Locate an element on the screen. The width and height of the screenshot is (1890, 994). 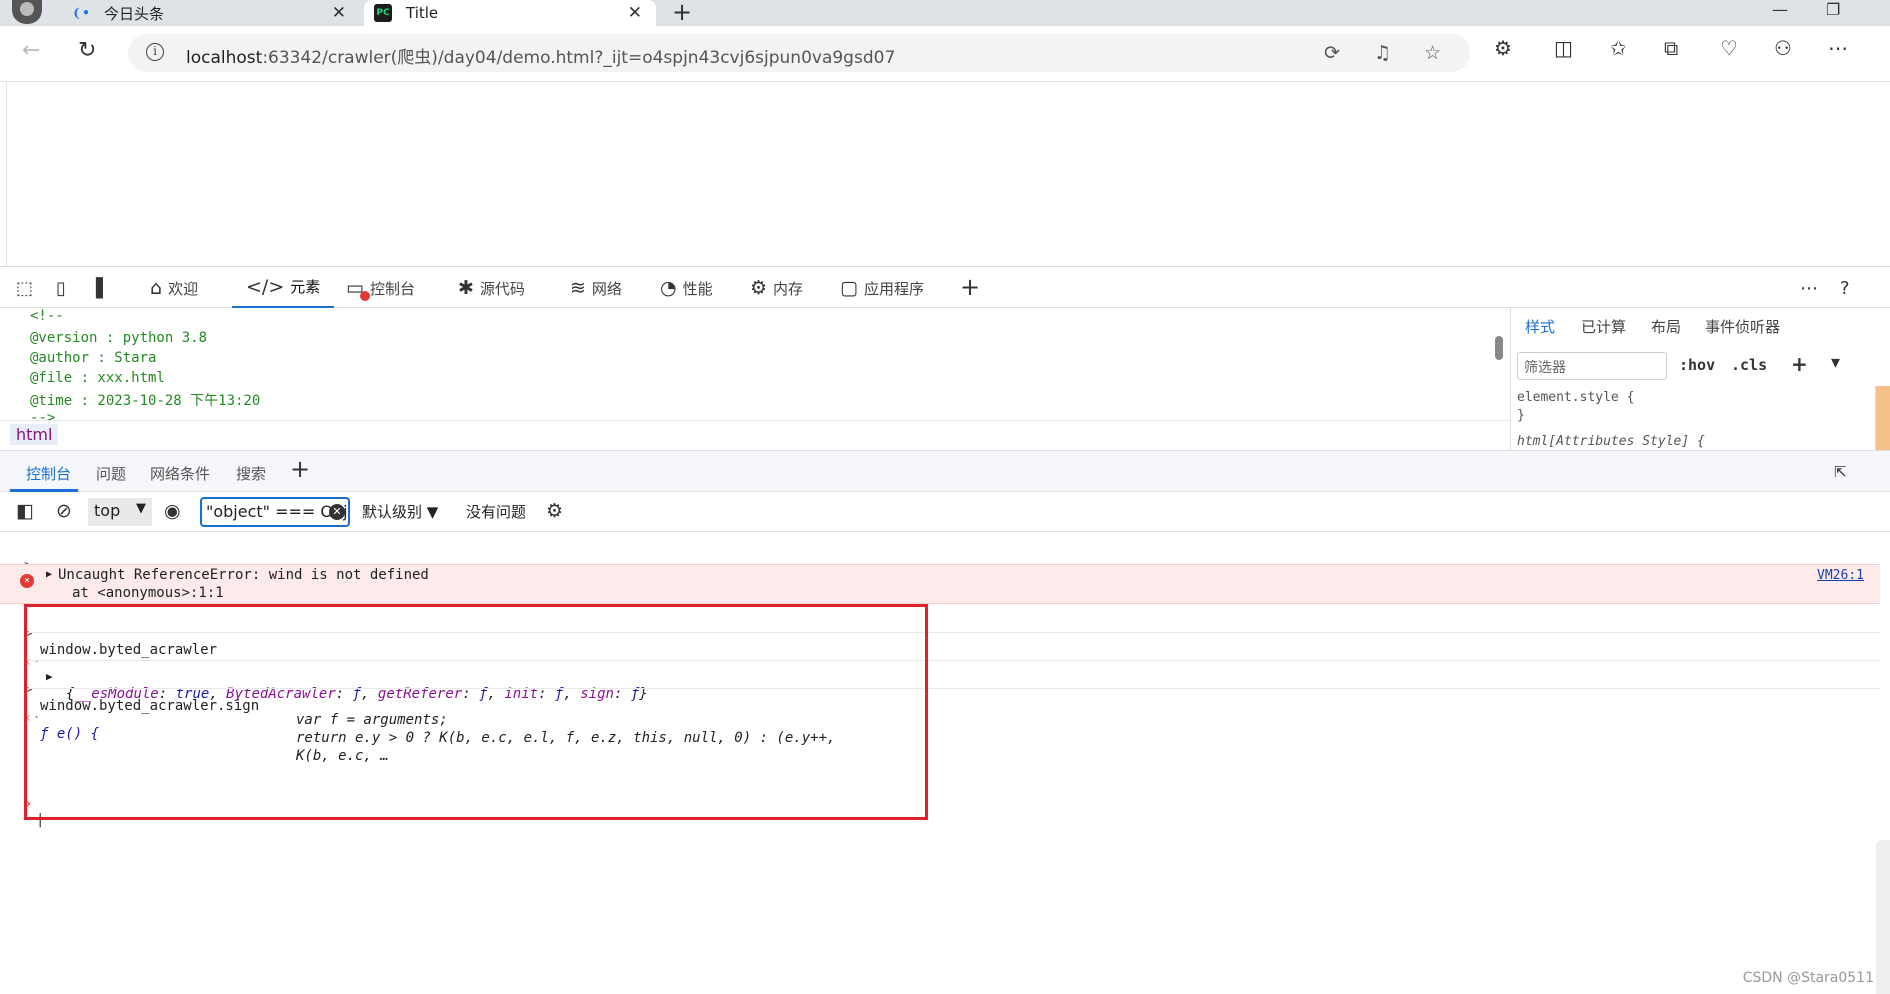
help-icon: ? is located at coordinates (1845, 288).